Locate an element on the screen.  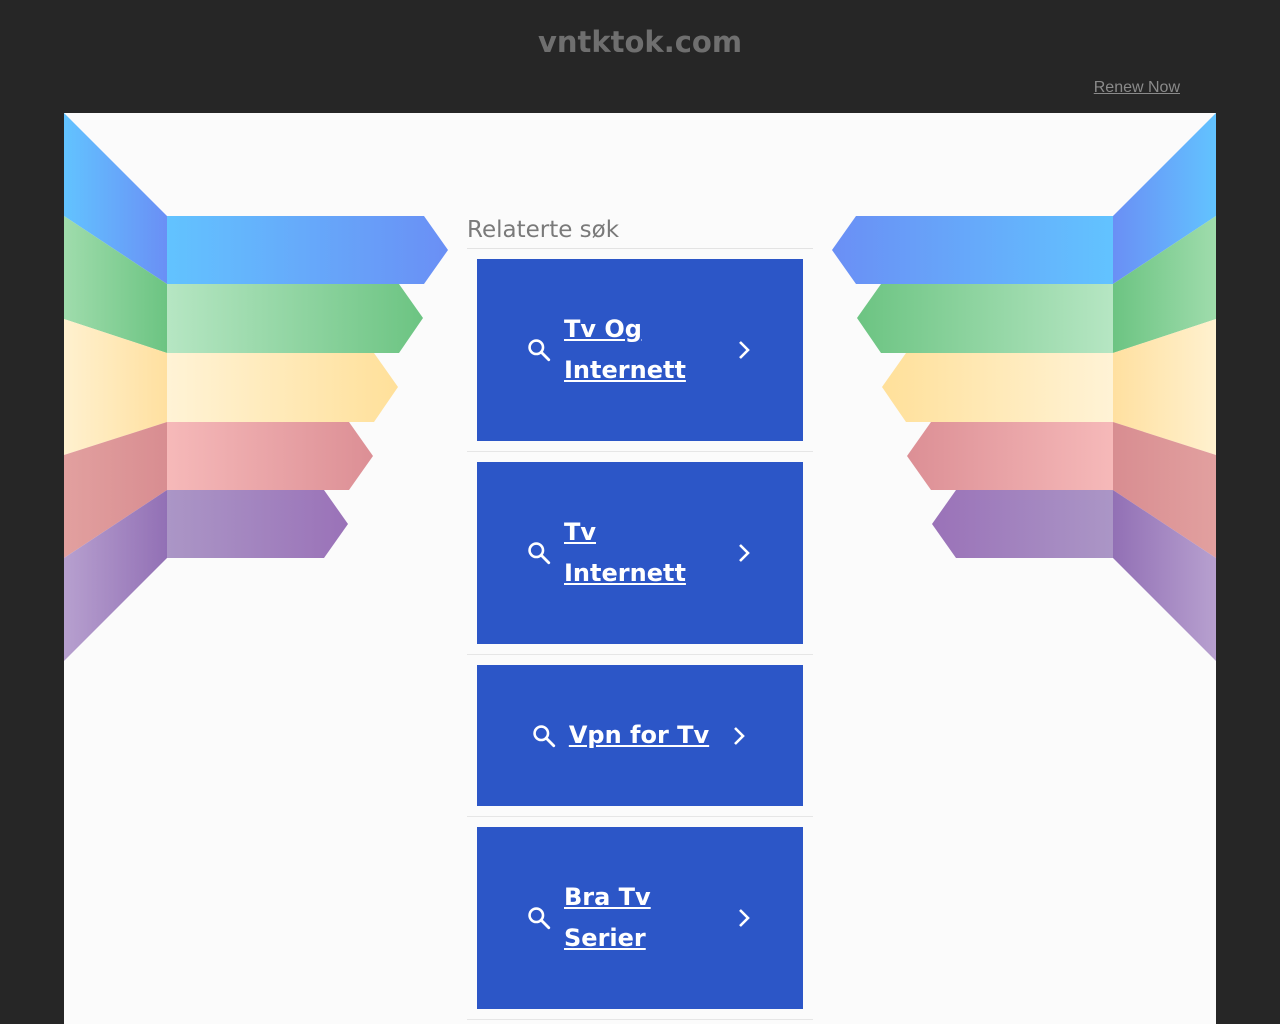
result-link-vpn-for-tv: Vpn for Tv is located at coordinates (640, 735).